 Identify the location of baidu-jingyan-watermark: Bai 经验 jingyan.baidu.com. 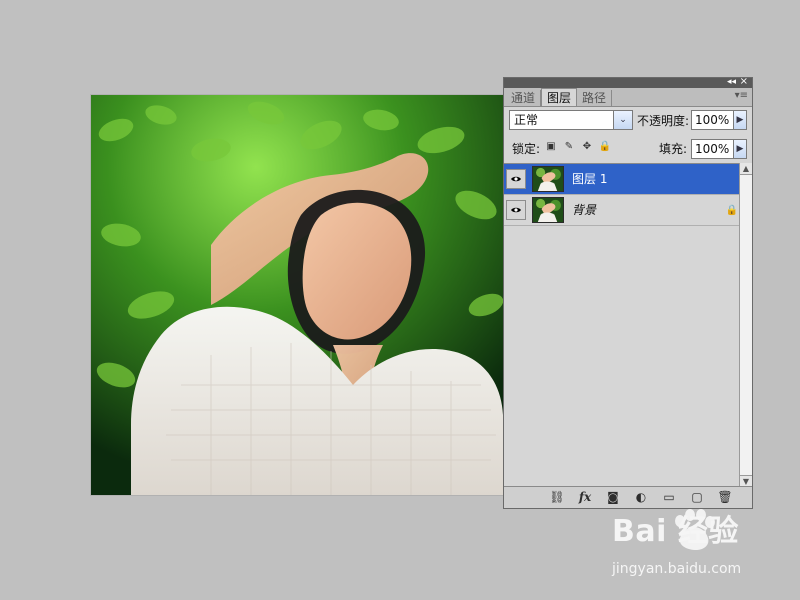
(702, 547).